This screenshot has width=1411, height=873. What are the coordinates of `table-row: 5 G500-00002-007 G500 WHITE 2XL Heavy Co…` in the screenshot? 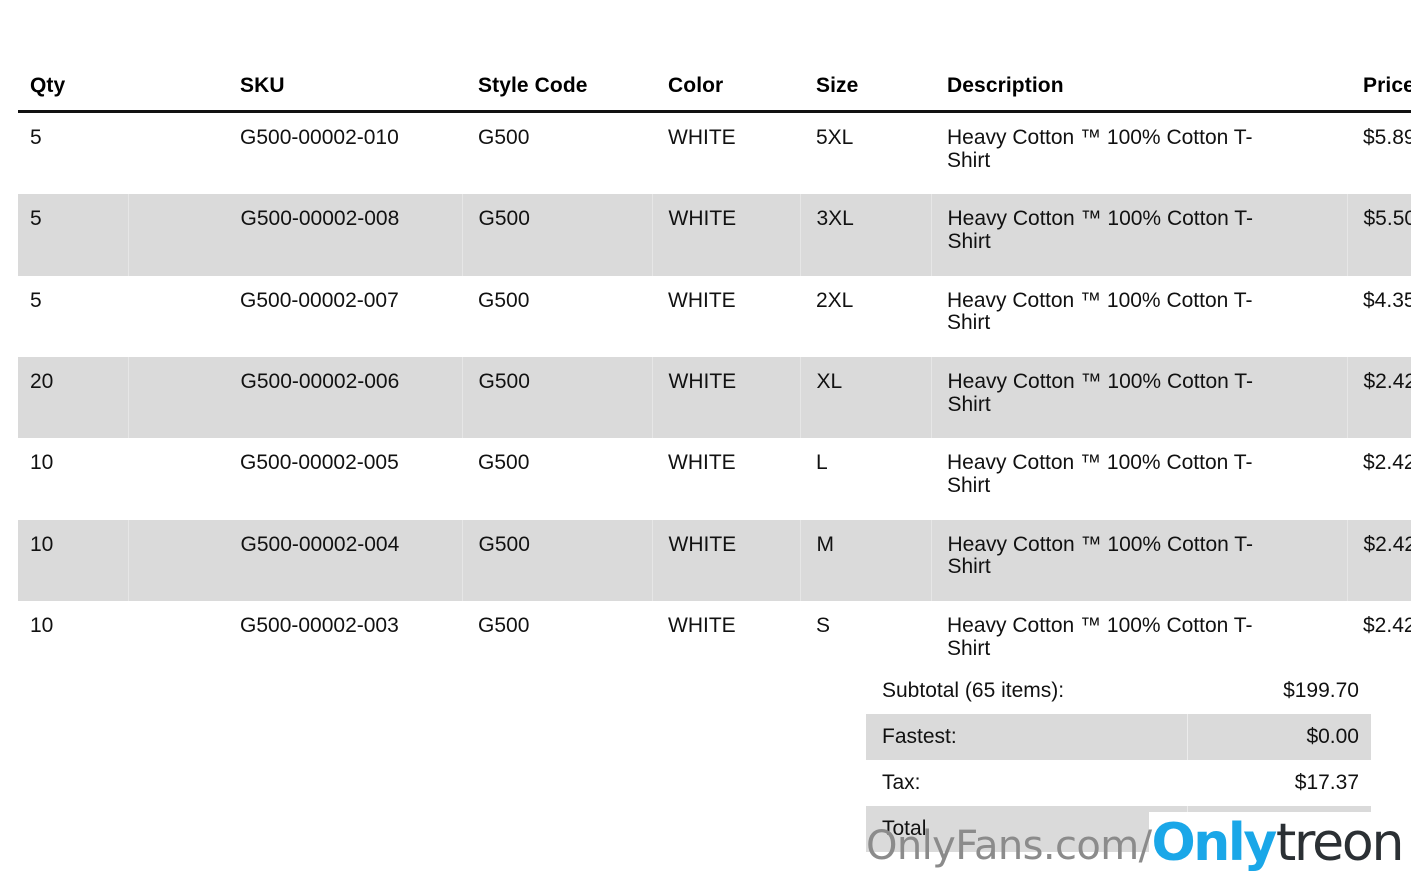 It's located at (714, 316).